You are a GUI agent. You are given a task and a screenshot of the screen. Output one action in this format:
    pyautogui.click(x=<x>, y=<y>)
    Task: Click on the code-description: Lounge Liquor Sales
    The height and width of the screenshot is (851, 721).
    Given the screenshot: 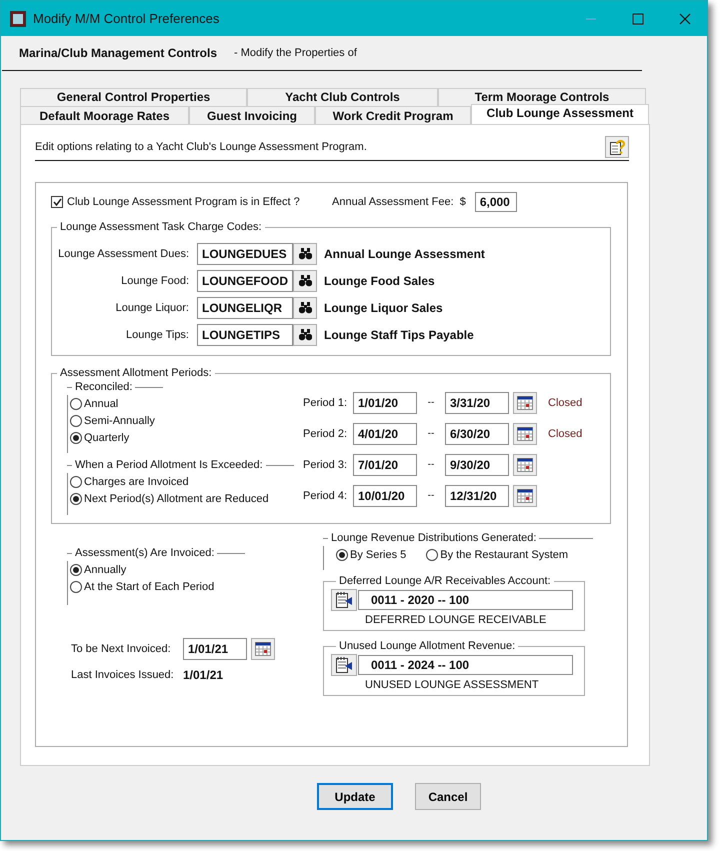 What is the action you would take?
    pyautogui.click(x=383, y=307)
    